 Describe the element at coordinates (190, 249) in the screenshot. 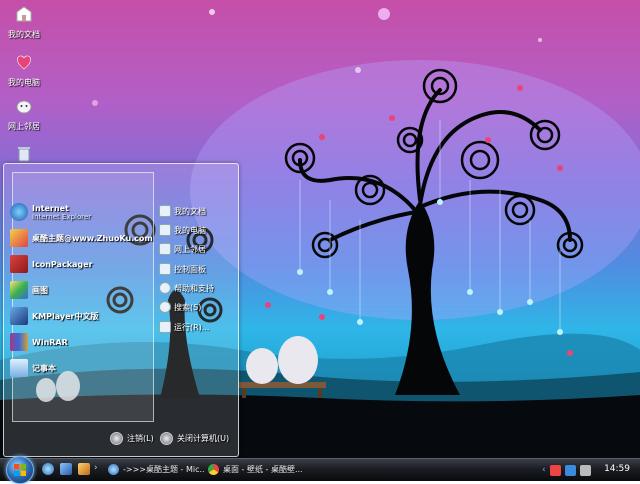

I see `start-menu-link-label: 网上邻居` at that location.